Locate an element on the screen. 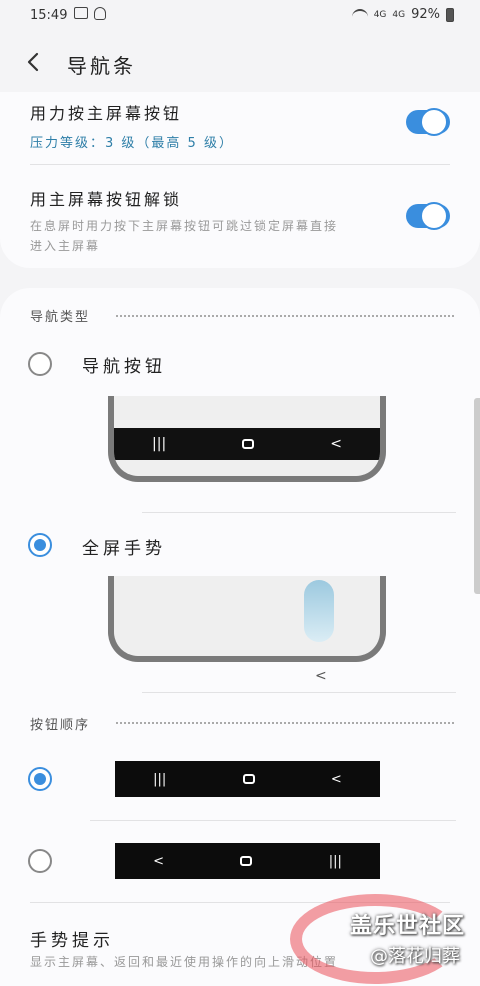 Image resolution: width=480 pixels, height=986 pixels. unlock-desc: 在息屏时用力按下主屏幕按钮可跳过锁定屏幕直接 进入主屏幕 is located at coordinates (184, 236).